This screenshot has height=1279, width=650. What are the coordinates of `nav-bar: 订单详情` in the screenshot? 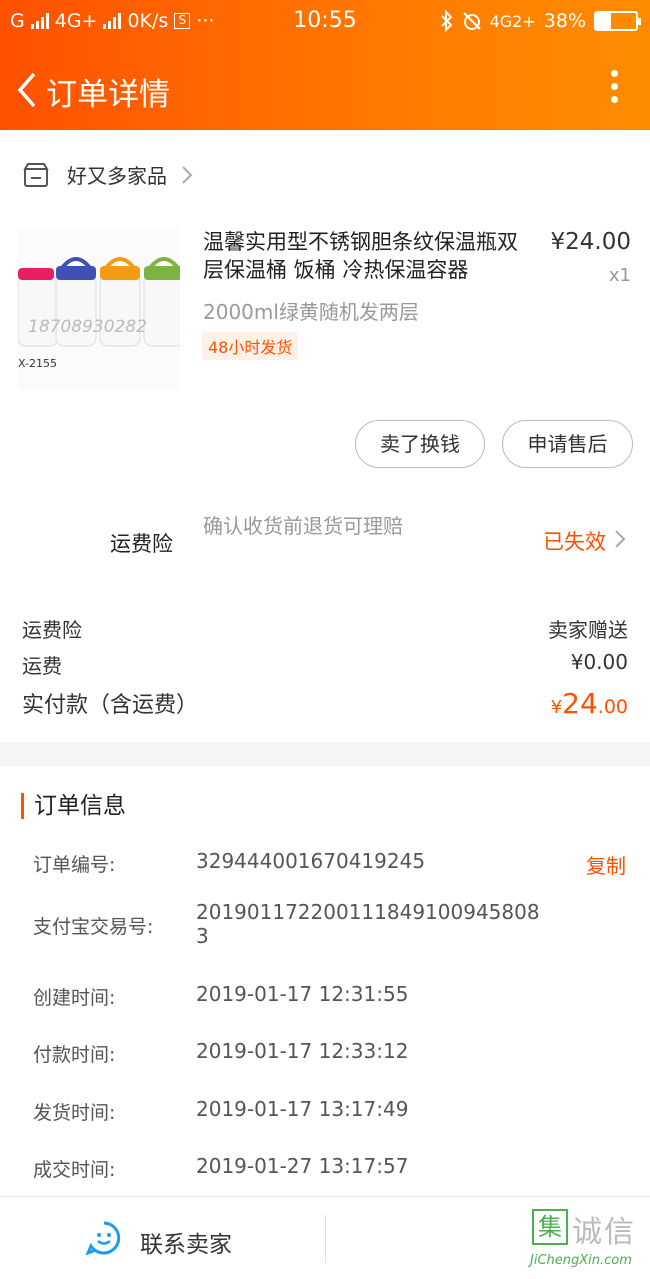 It's located at (325, 88).